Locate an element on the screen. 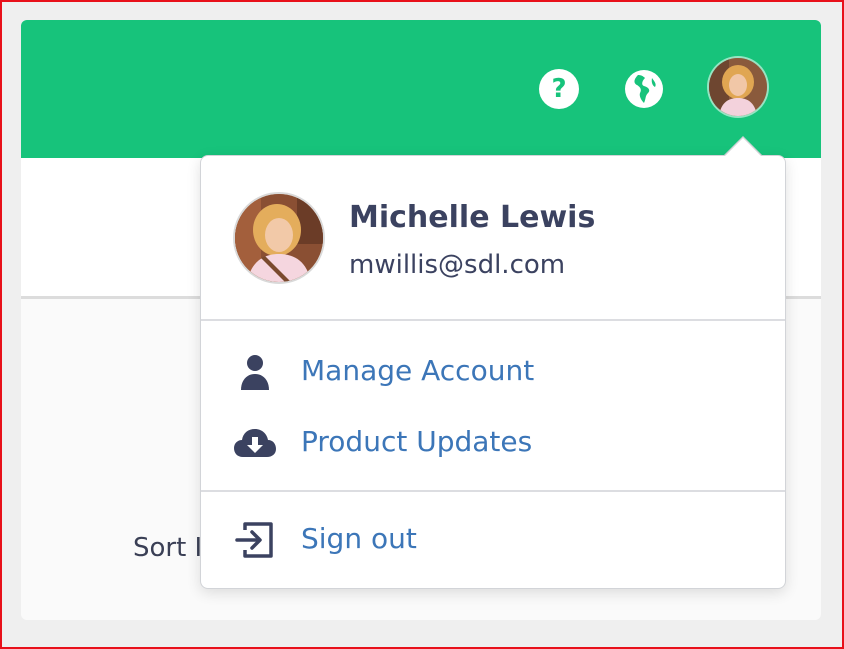 This screenshot has height=649, width=844. product-updates-item: Product Updates is located at coordinates (493, 443).